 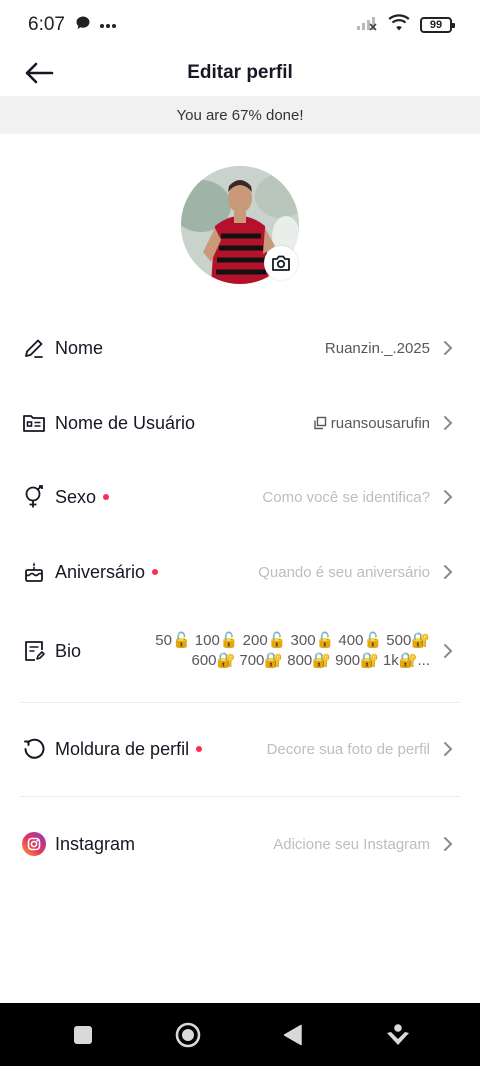 I want to click on camera-icon, so click(x=281, y=263).